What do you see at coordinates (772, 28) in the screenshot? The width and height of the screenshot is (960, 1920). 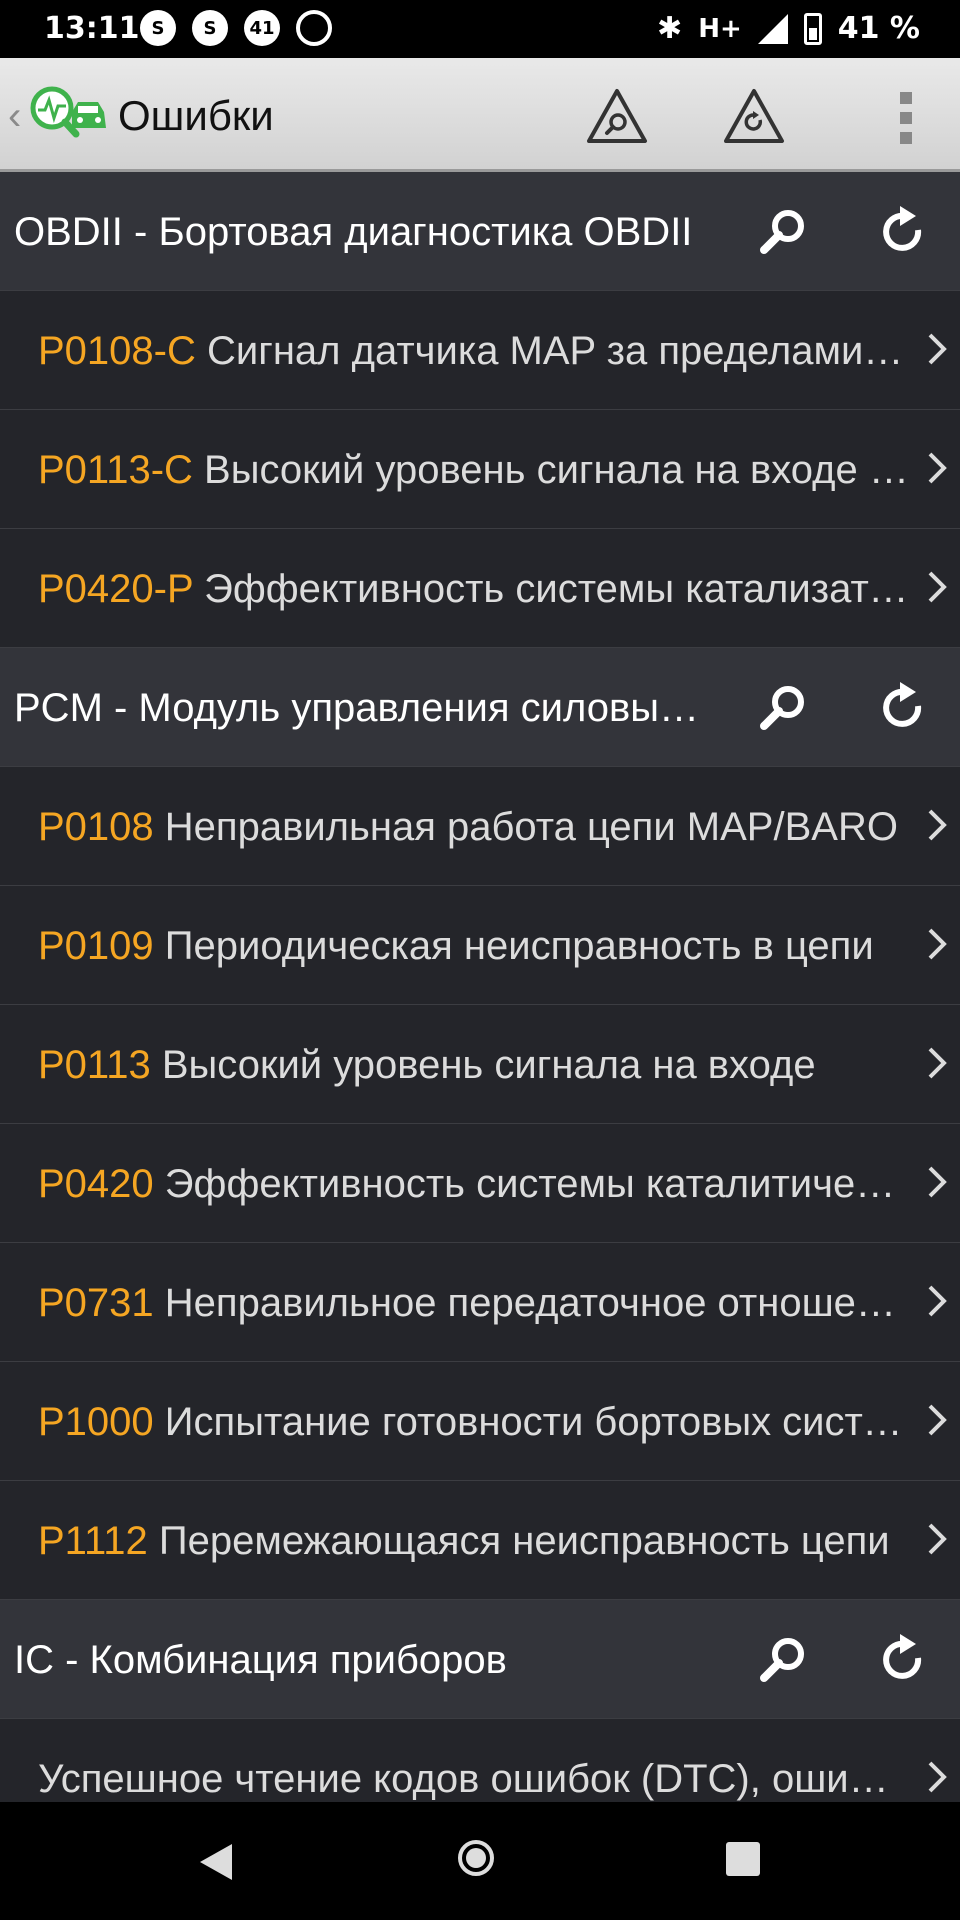 I see `signal-icon` at bounding box center [772, 28].